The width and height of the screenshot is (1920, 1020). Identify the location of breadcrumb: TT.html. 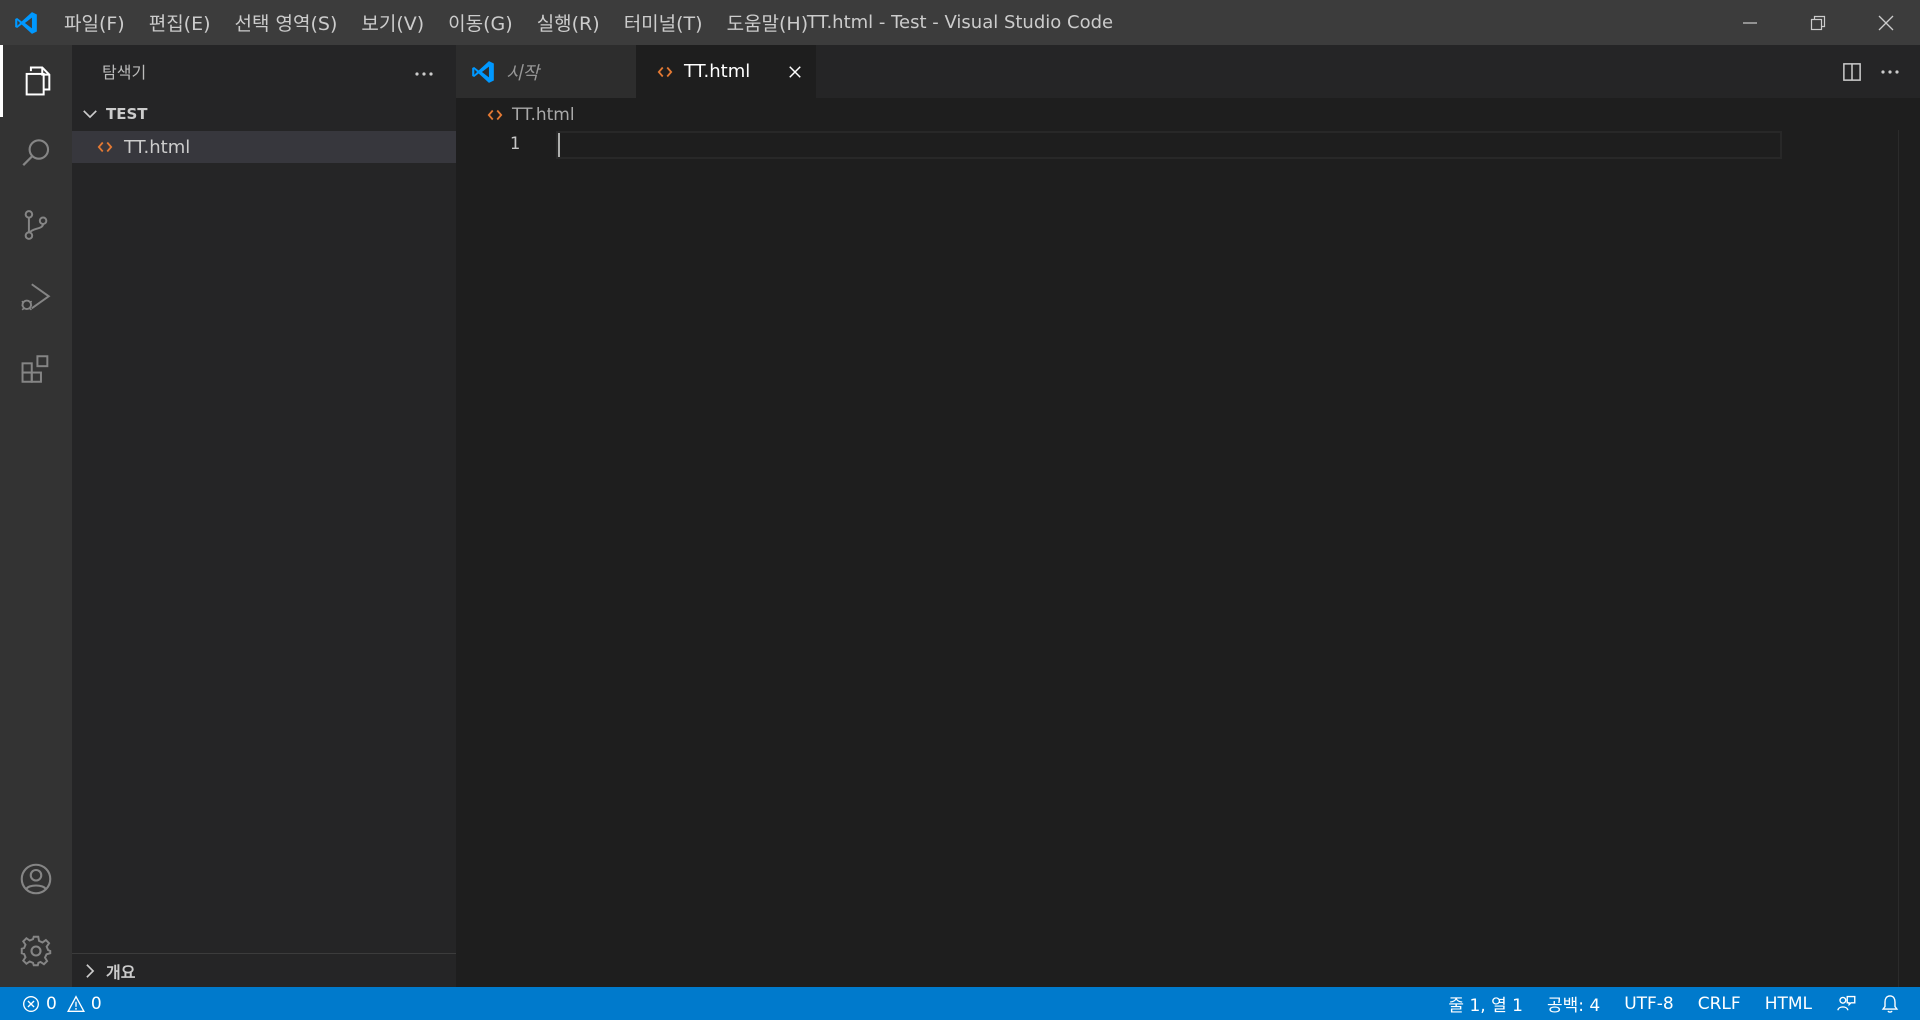
(530, 115).